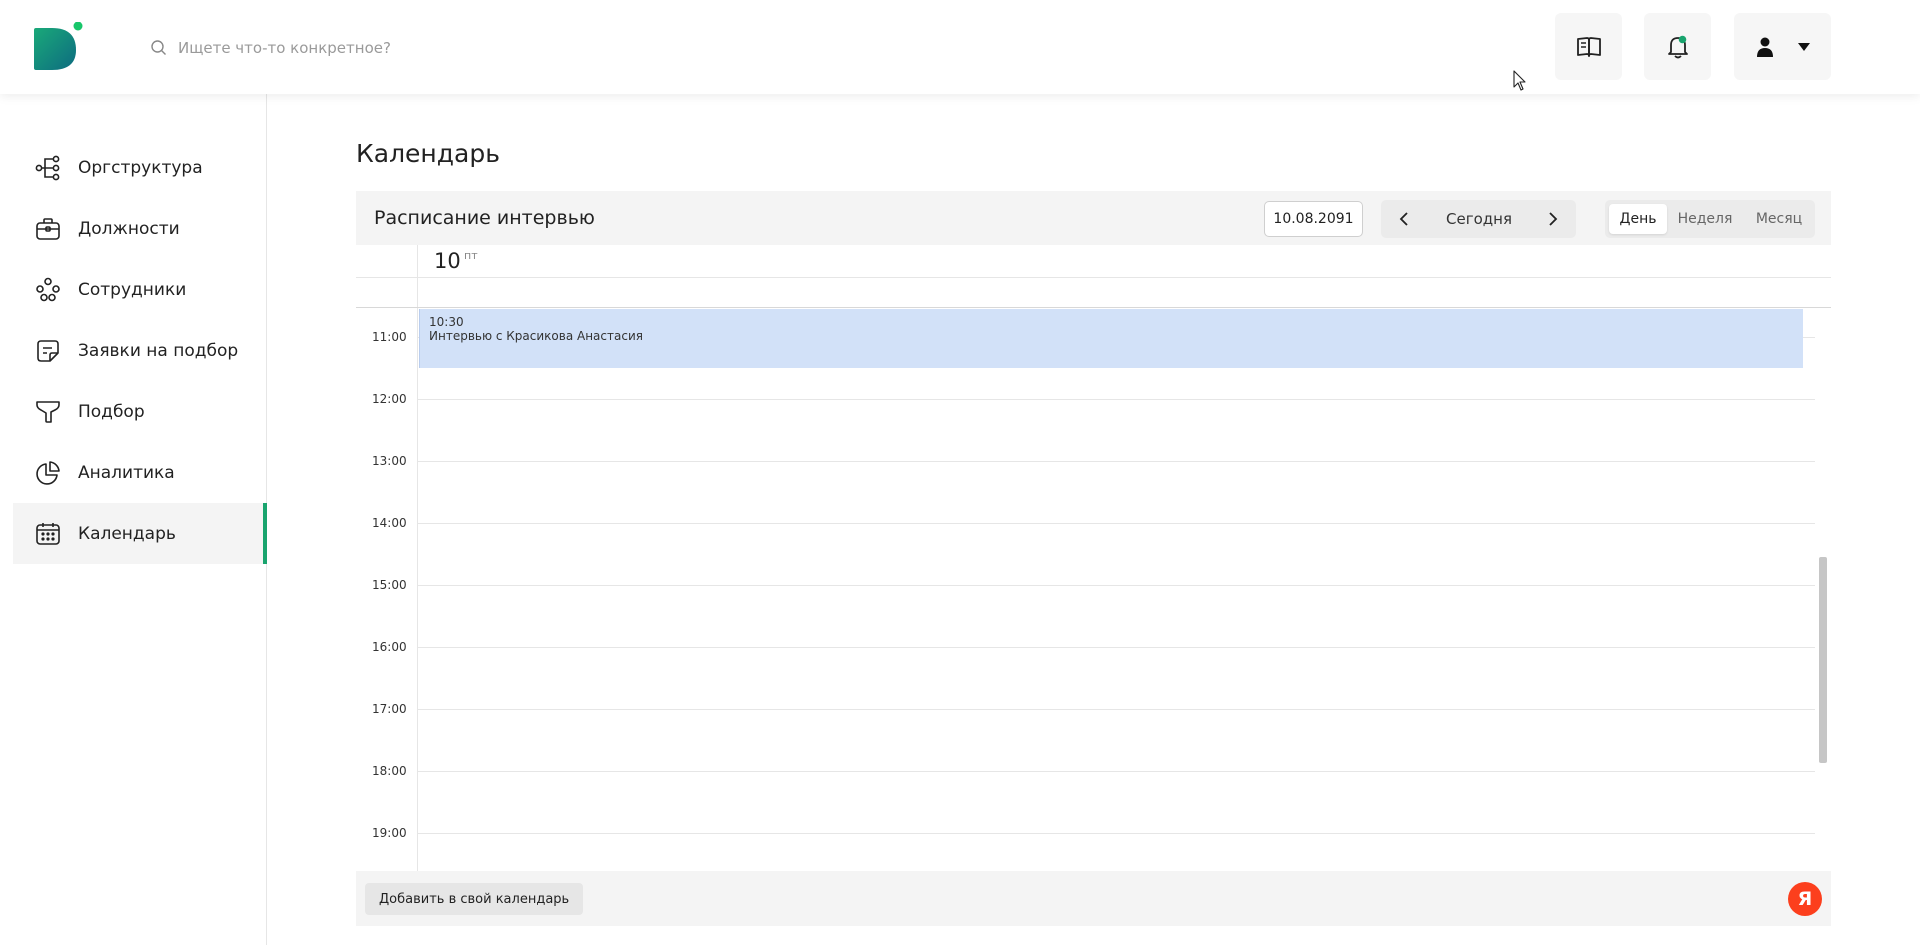 The height and width of the screenshot is (945, 1920). I want to click on app-logo, so click(60, 46).